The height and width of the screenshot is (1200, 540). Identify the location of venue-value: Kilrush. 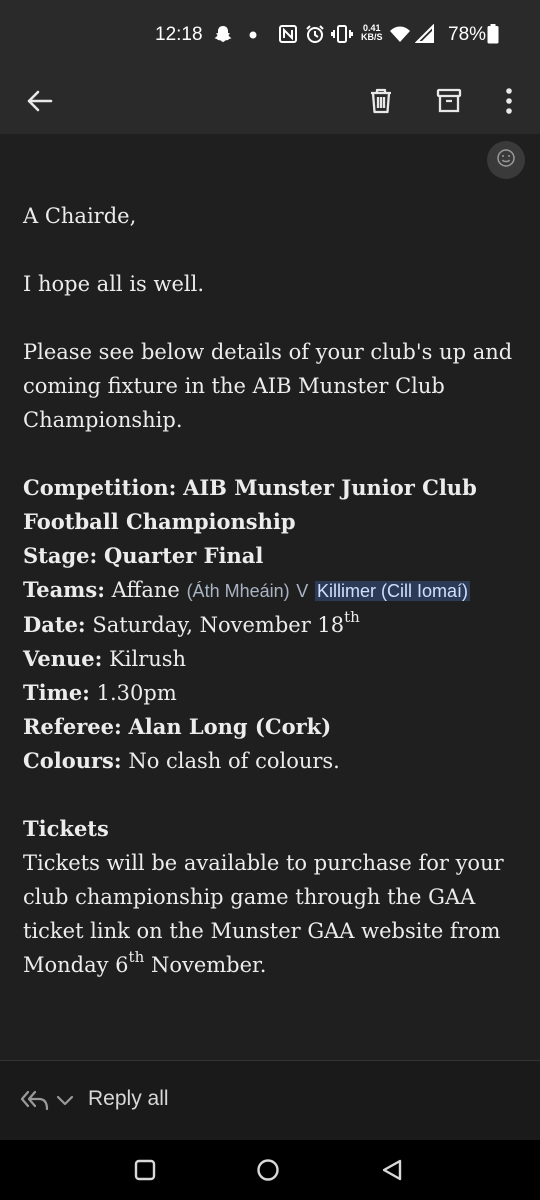
(148, 659).